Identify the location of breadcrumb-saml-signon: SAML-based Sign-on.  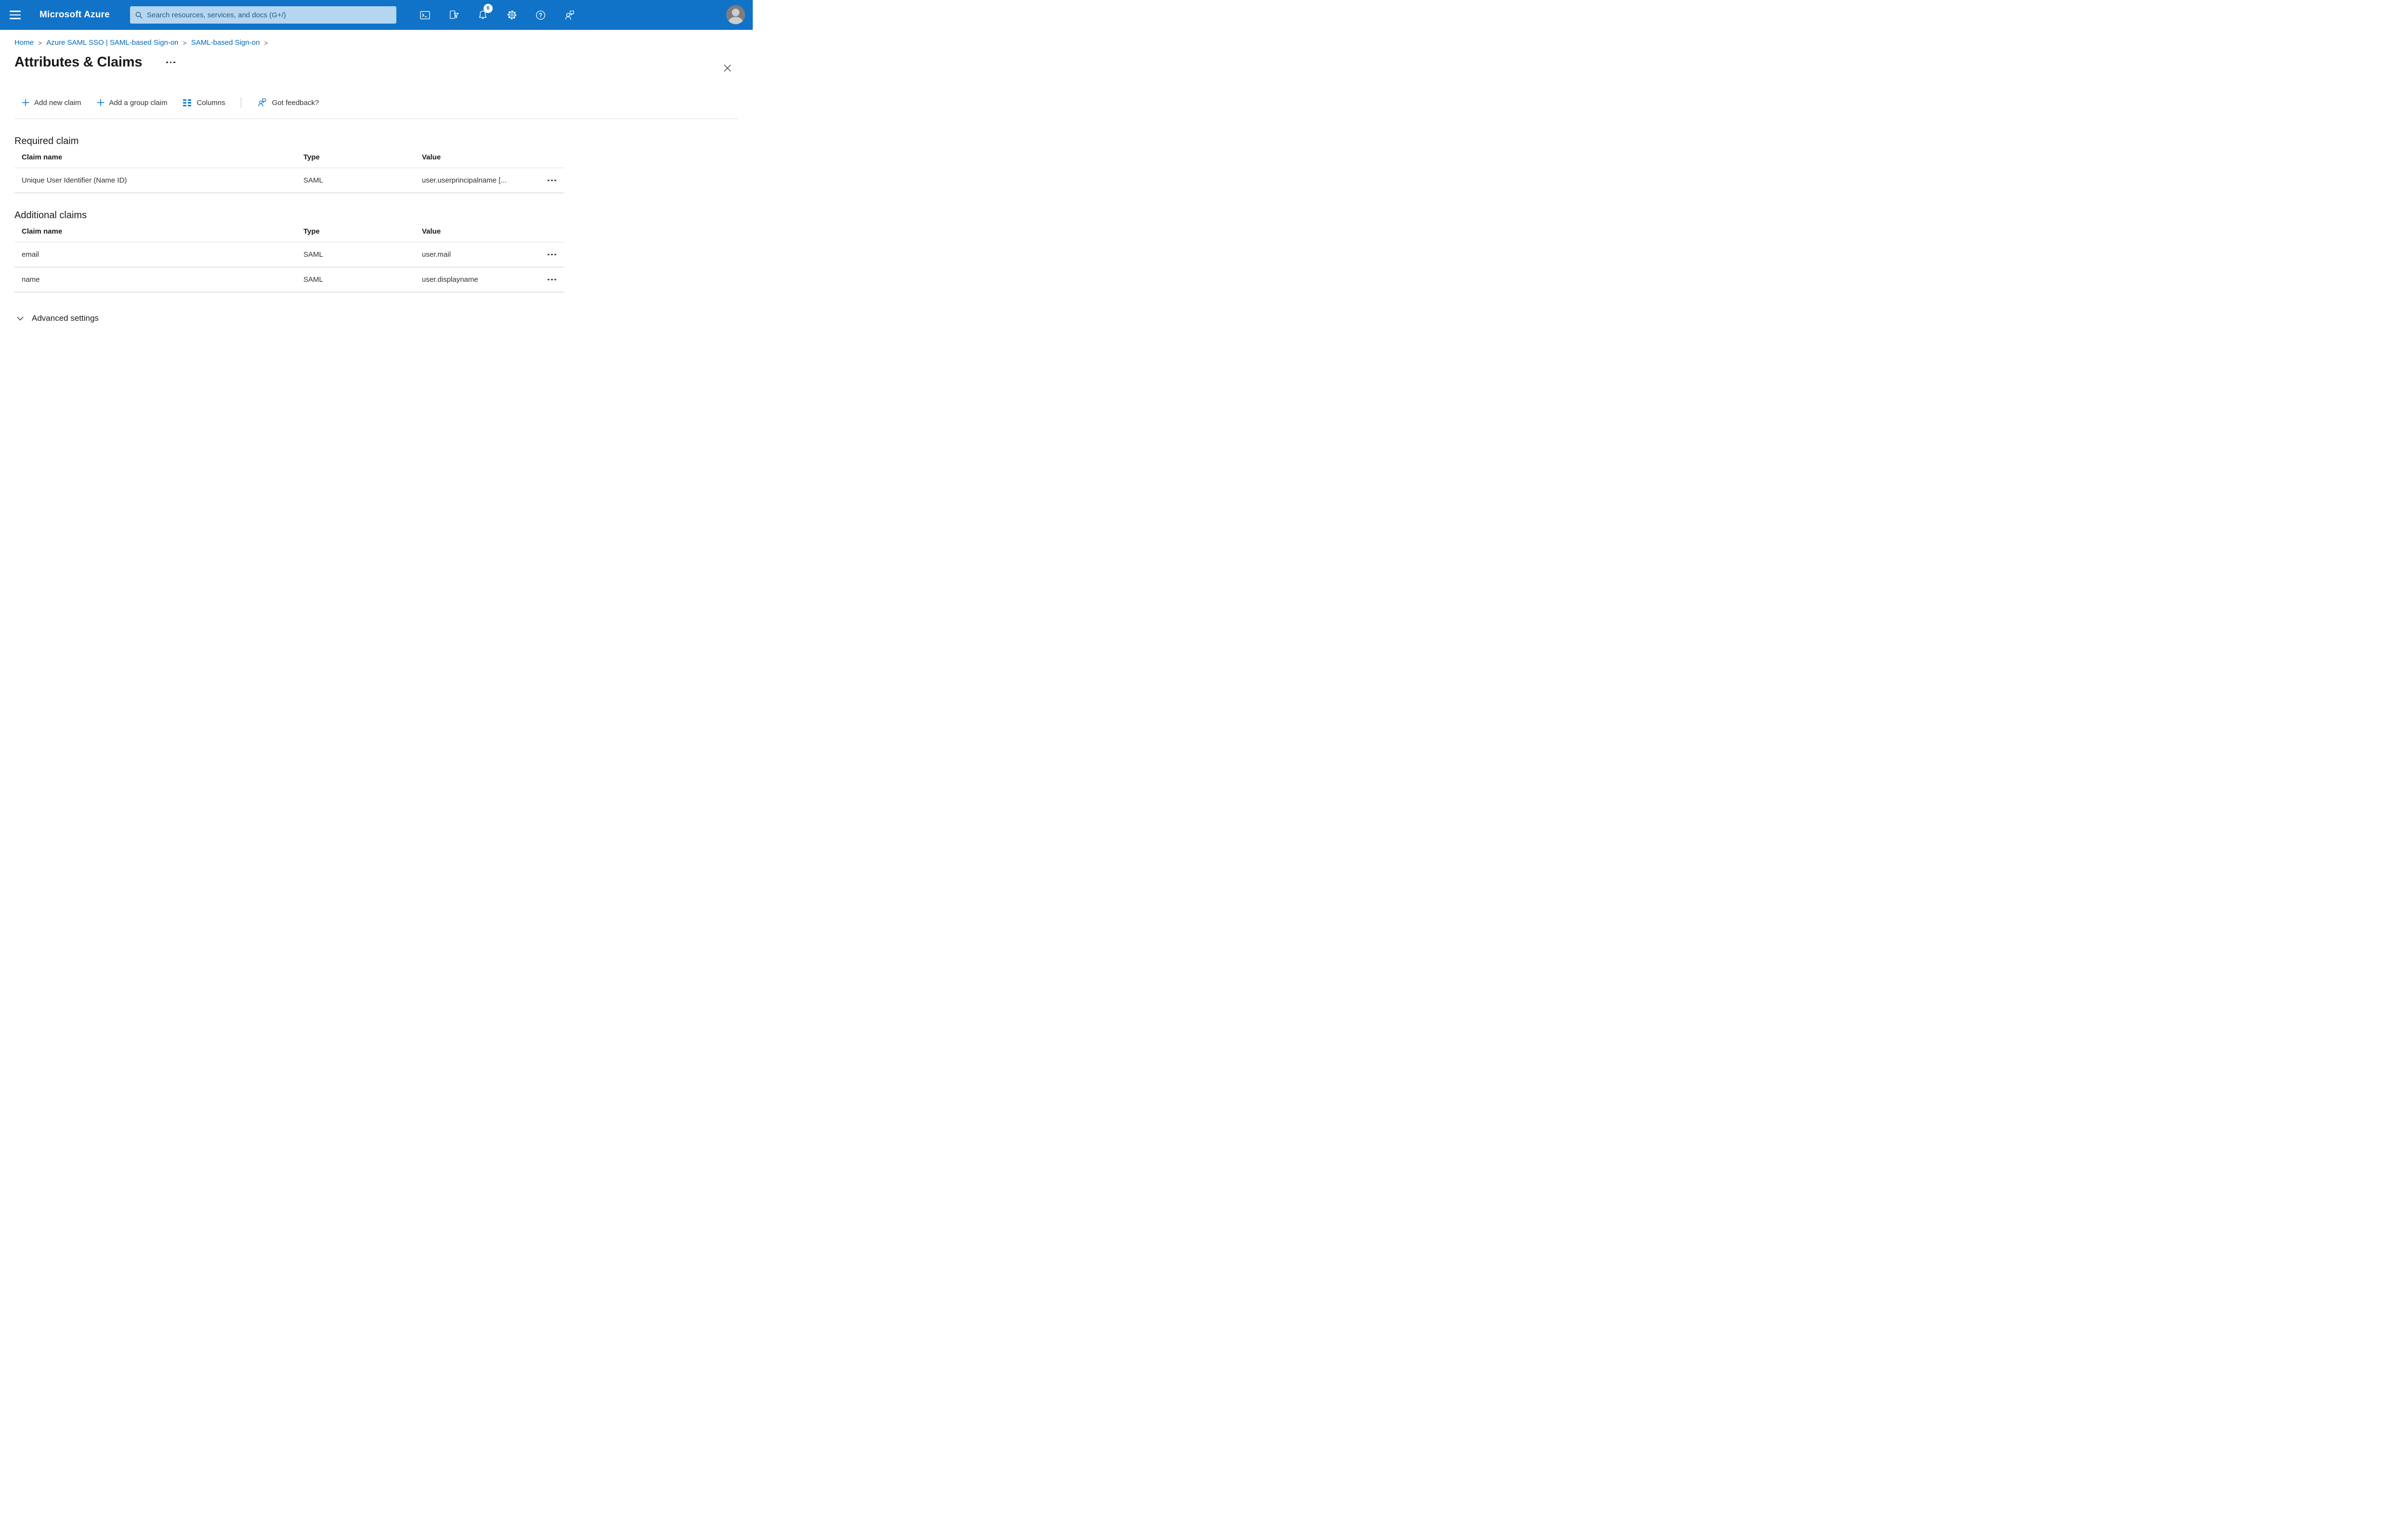
(225, 43).